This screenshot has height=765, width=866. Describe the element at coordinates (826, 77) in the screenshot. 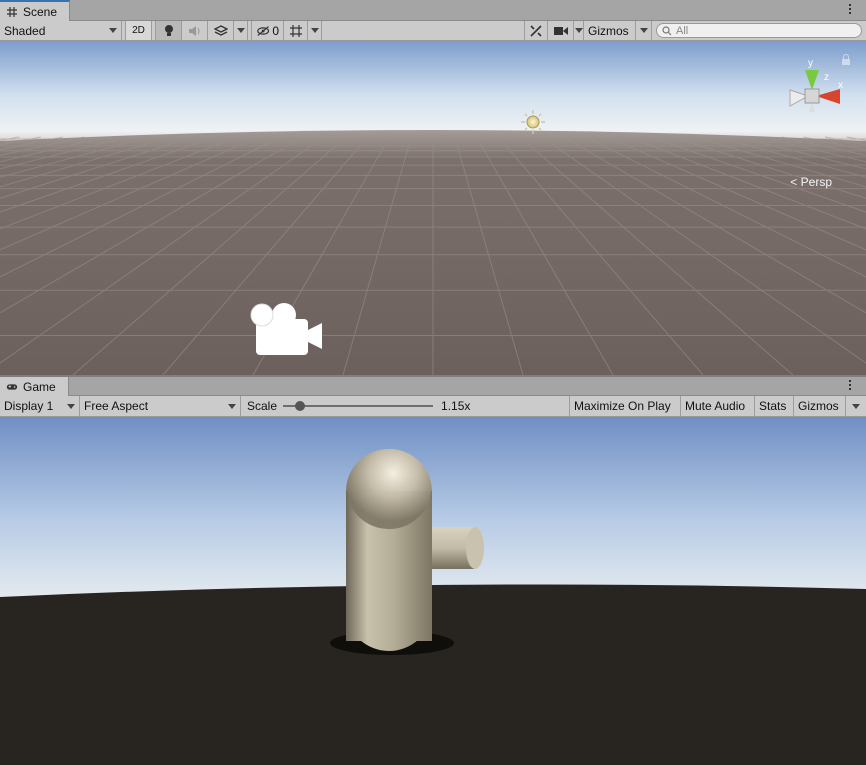

I see `axis-z-label: z` at that location.